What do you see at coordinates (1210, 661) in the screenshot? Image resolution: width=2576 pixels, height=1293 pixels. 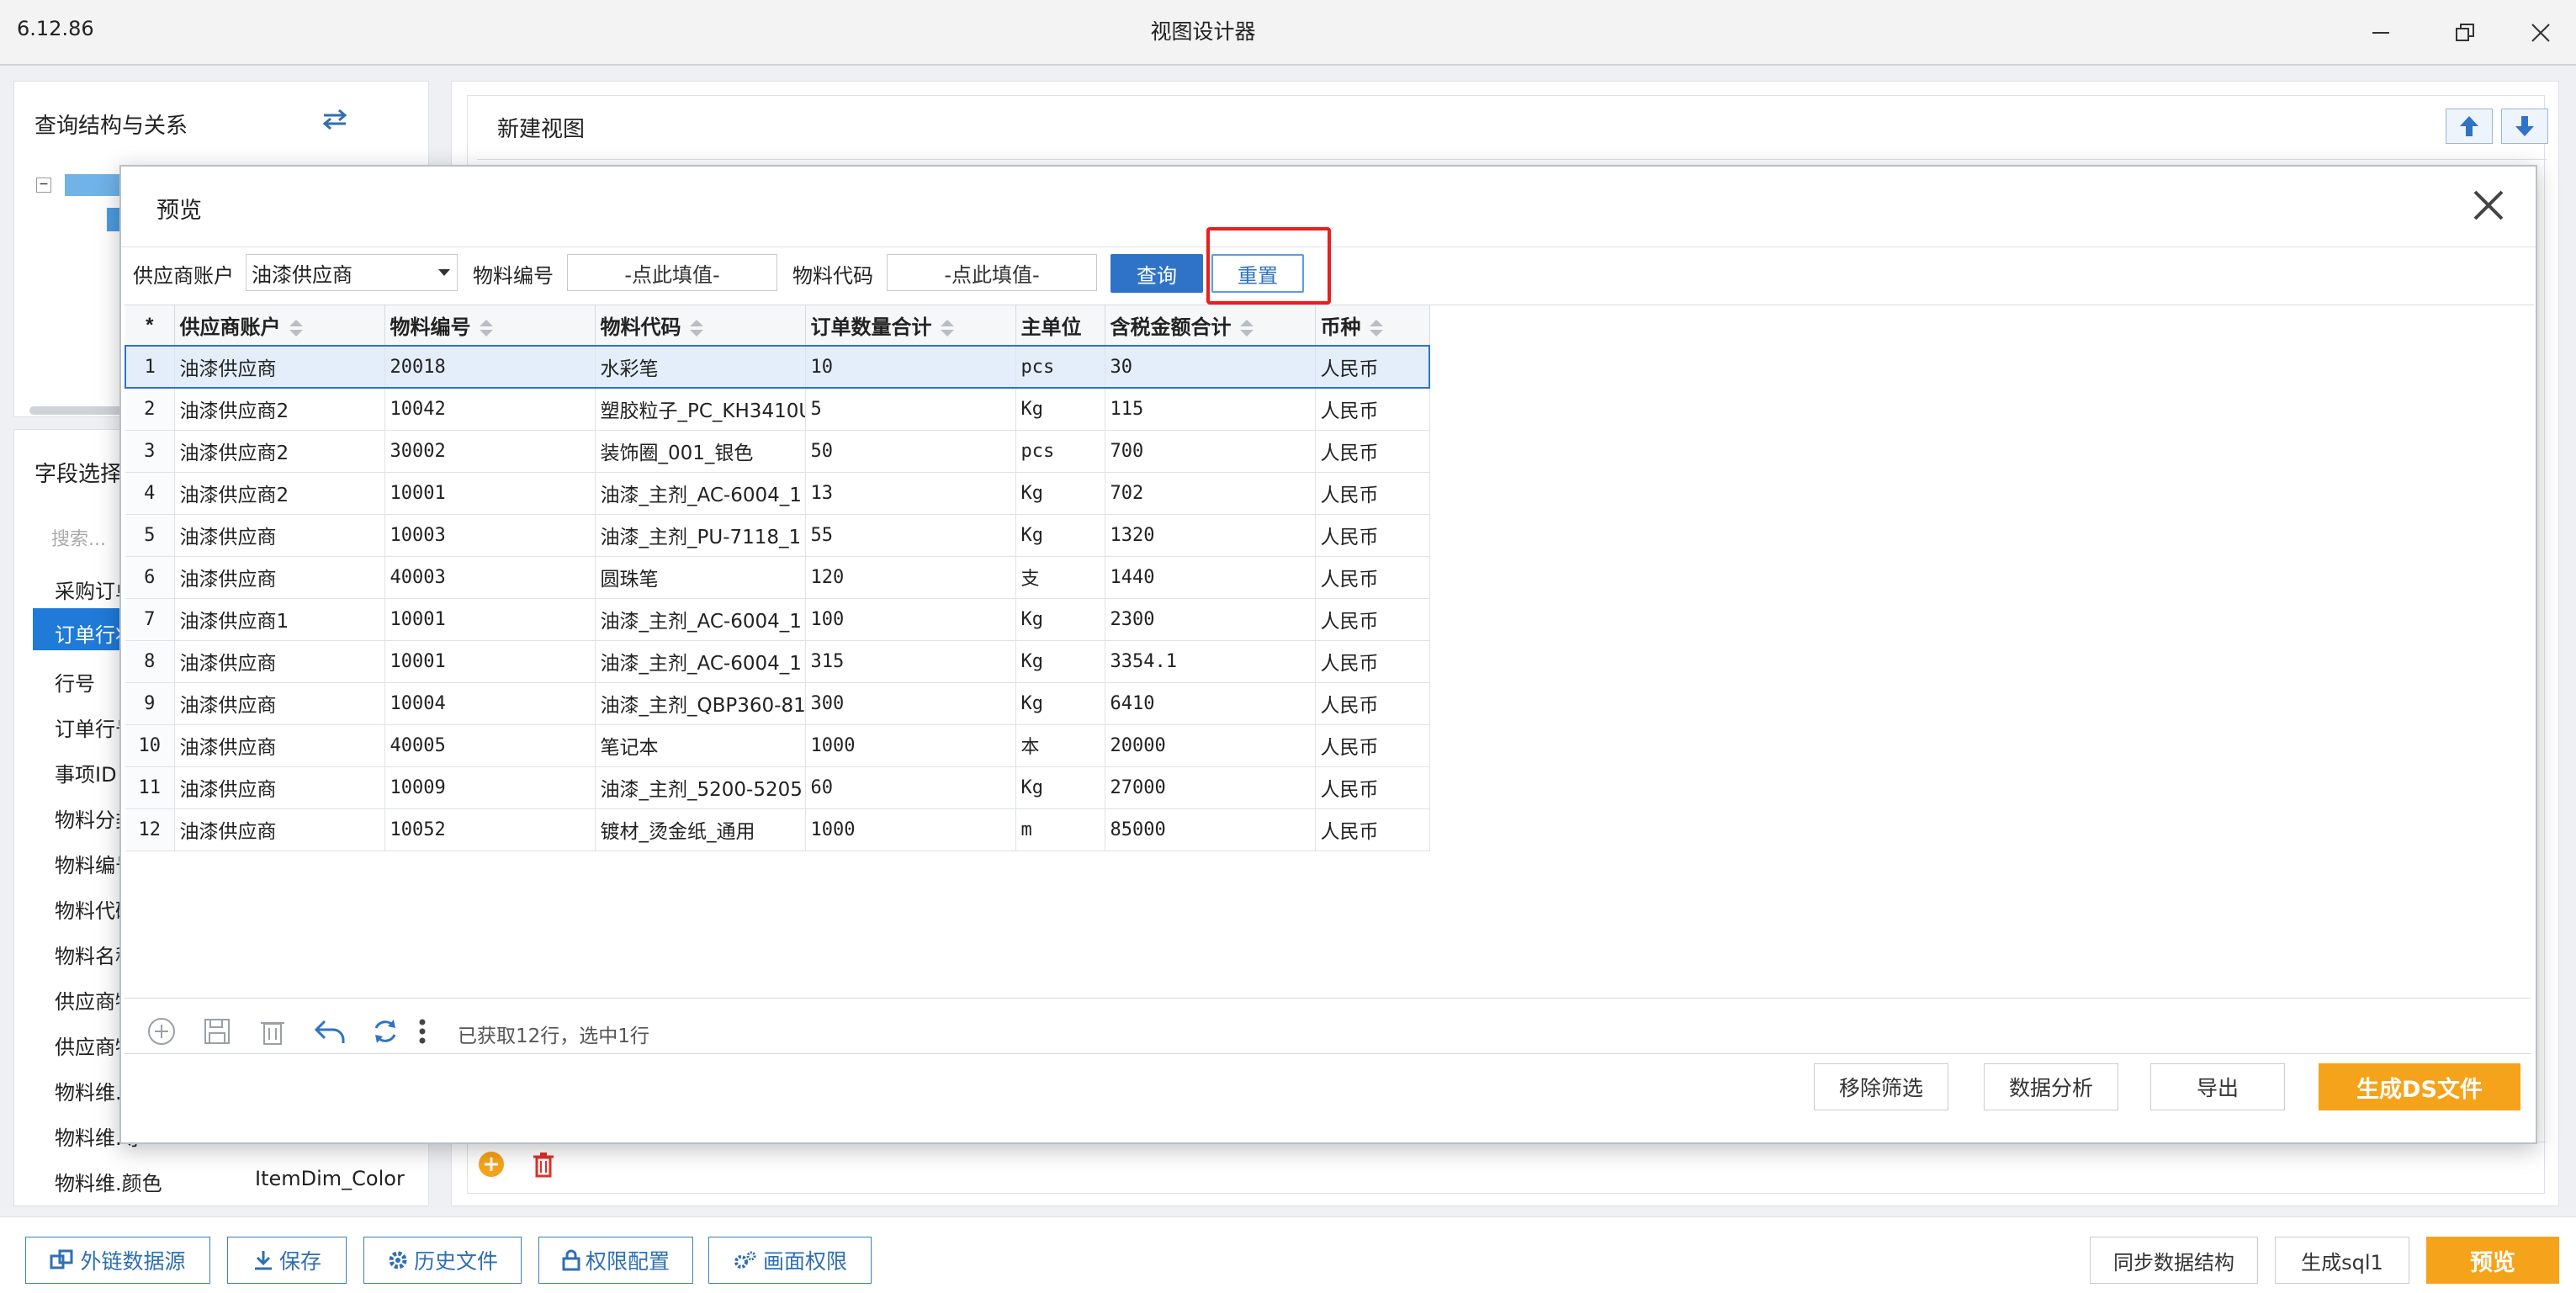 I see `table-cell: 3354.1` at bounding box center [1210, 661].